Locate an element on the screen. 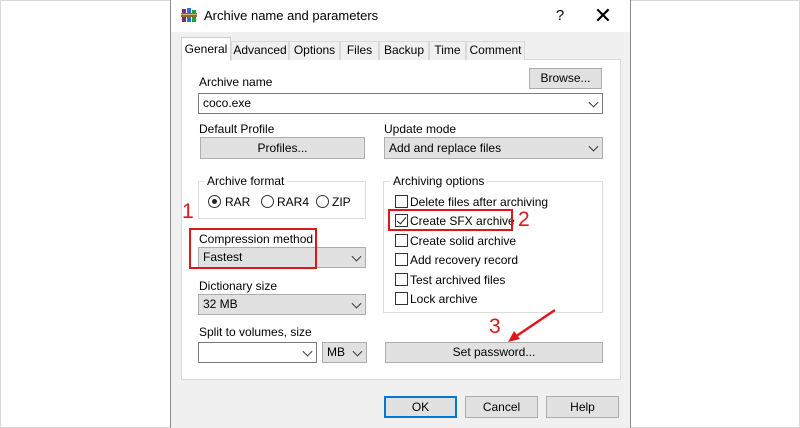 Image resolution: width=800 pixels, height=428 pixels. close-icon: ✕ is located at coordinates (603, 15).